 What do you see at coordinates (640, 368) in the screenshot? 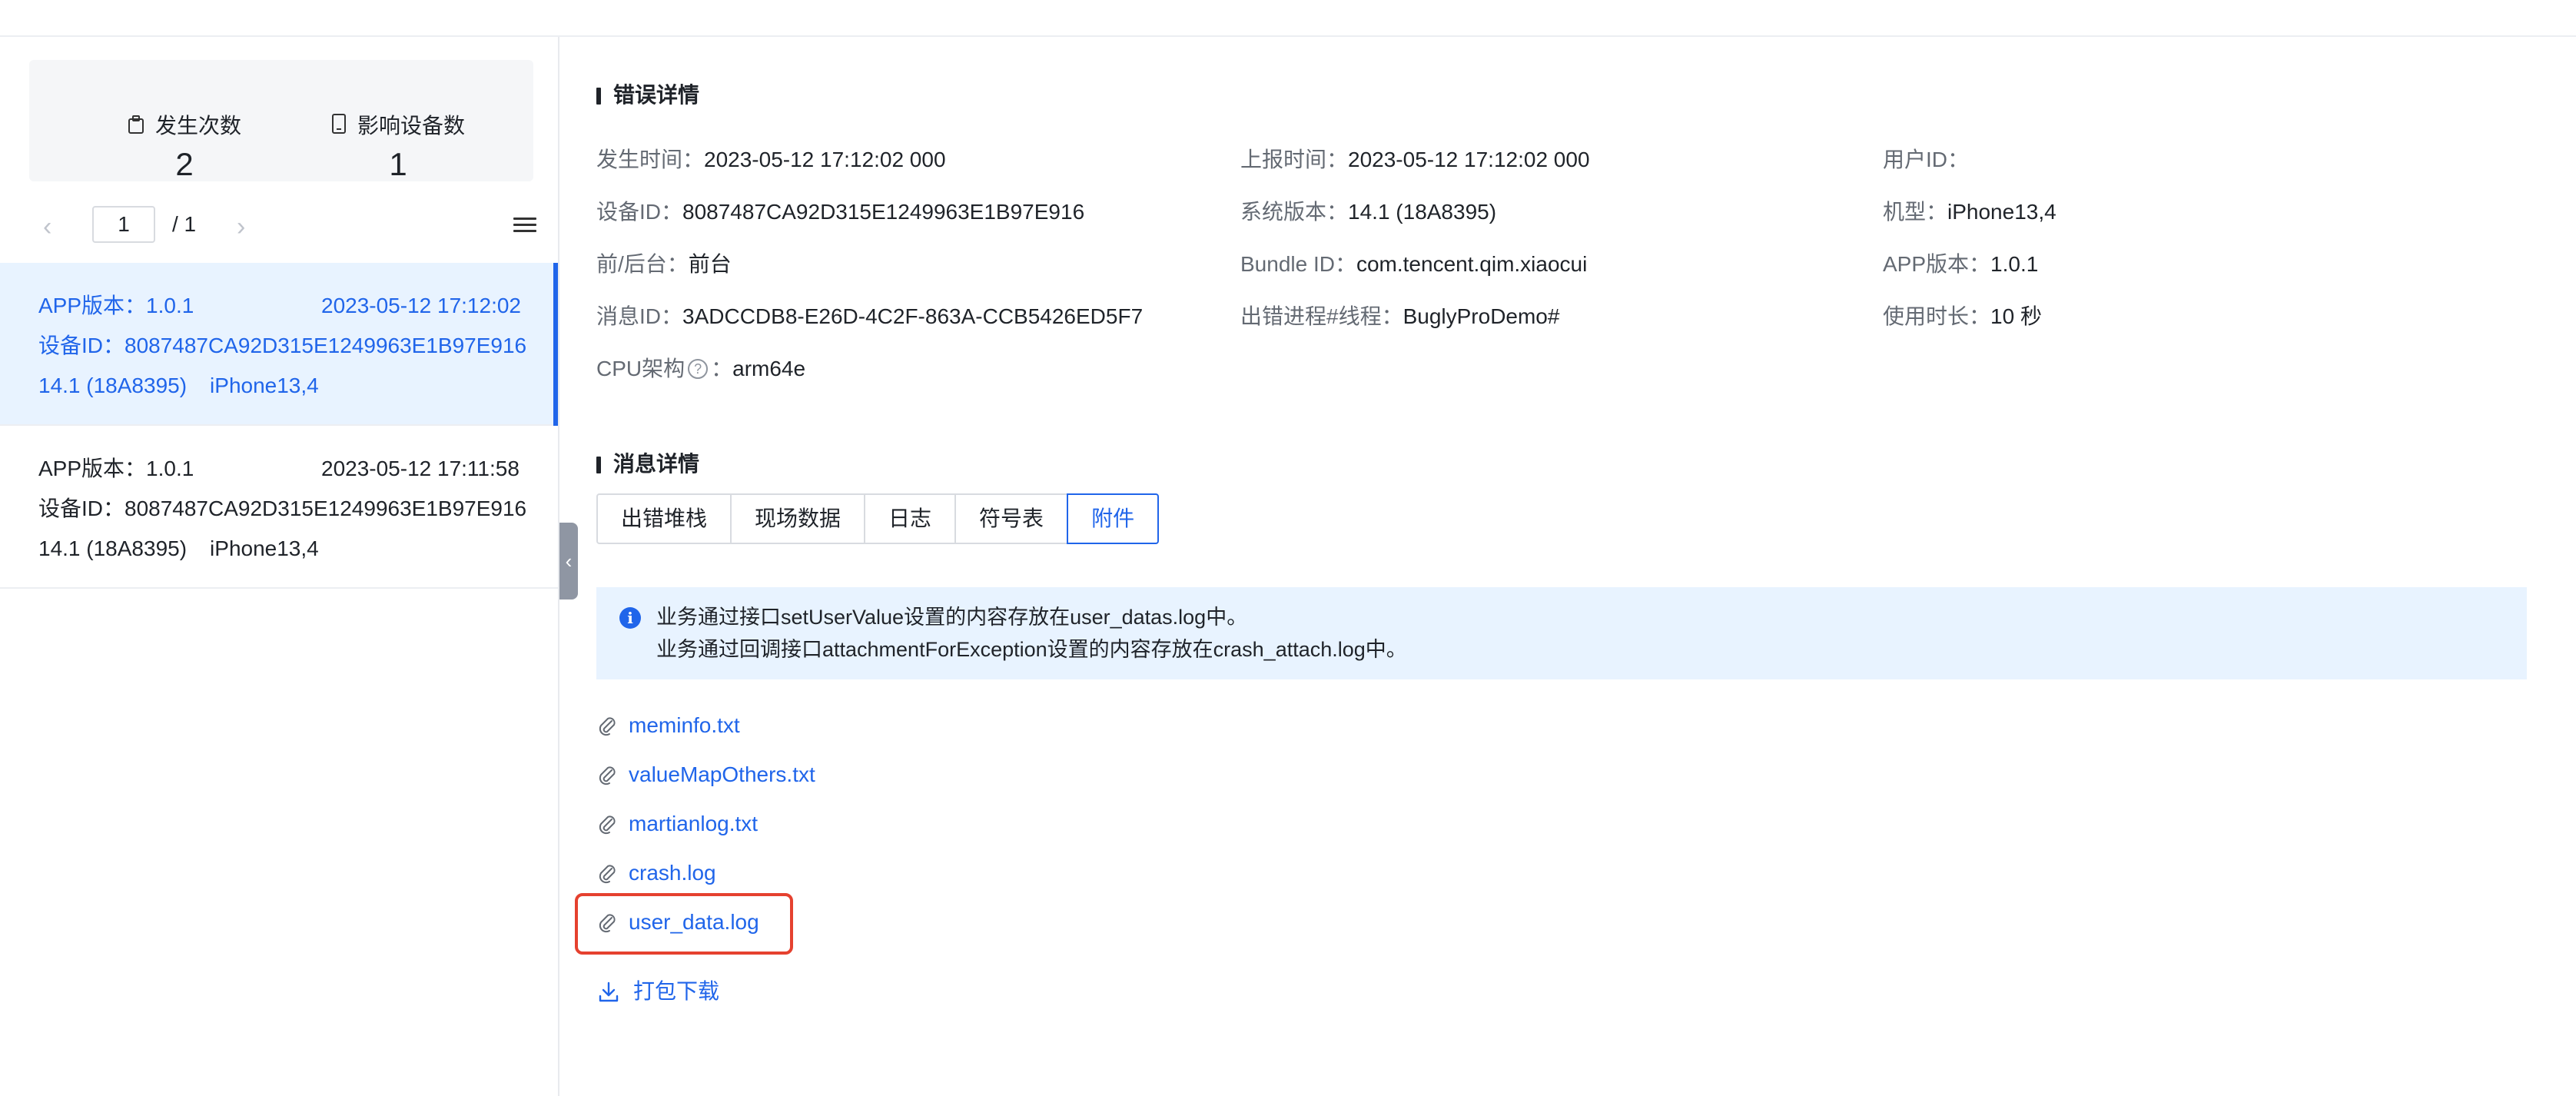
I see `detail-key: CPU架构` at bounding box center [640, 368].